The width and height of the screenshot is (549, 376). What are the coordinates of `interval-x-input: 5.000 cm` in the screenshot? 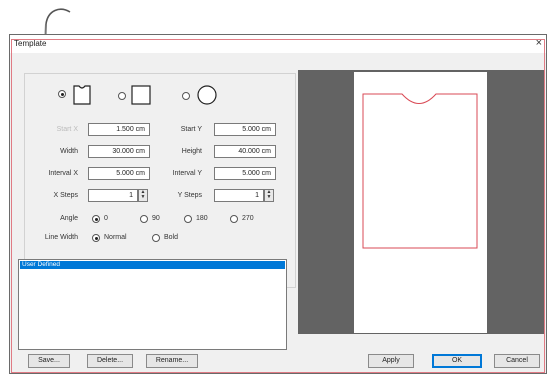 It's located at (119, 173).